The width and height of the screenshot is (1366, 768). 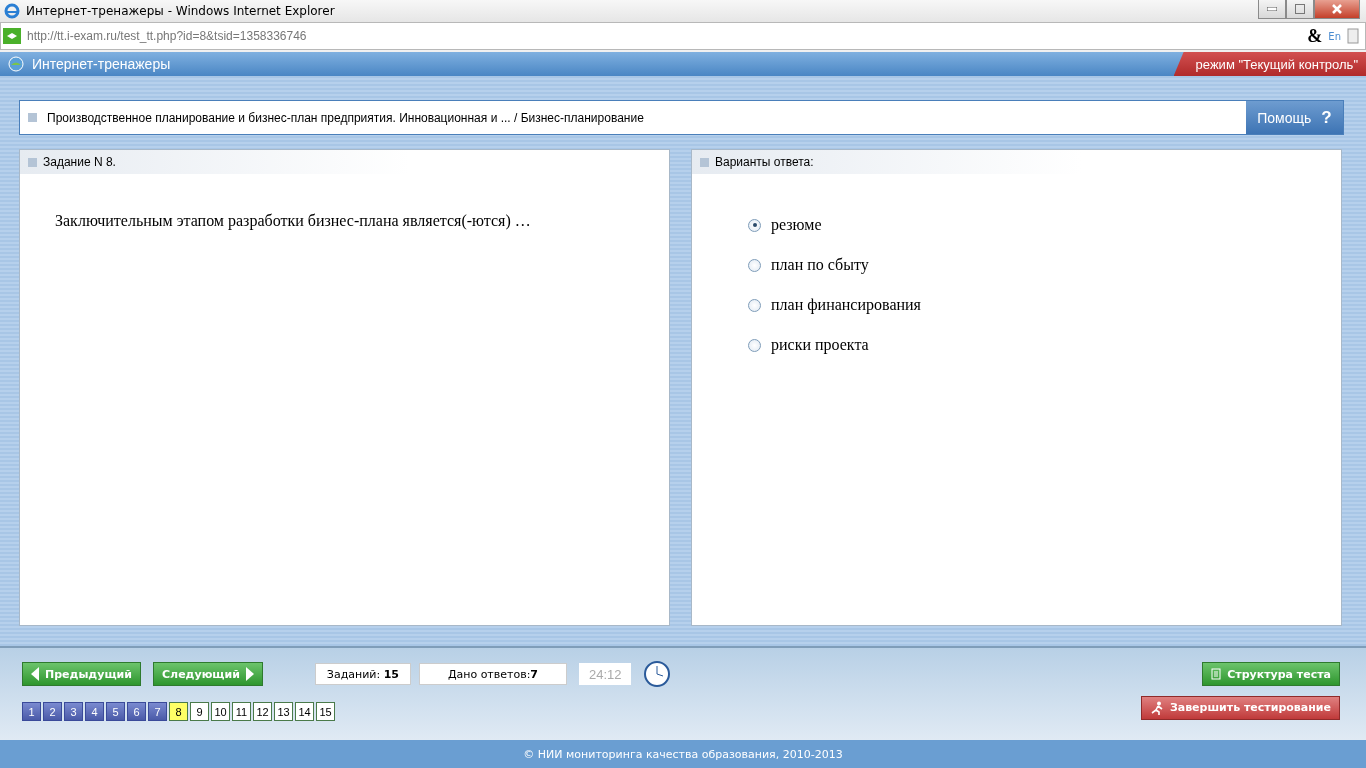 I want to click on copyright-text: © НИИ мониторинга качества образования, 2010-2013, so click(x=683, y=754).